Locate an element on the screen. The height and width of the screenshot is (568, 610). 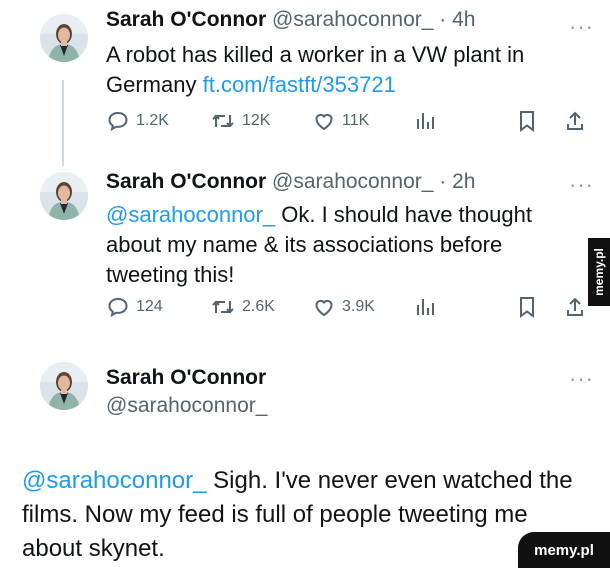
action-bar: 1.2K 12K 11K is located at coordinates (351, 121).